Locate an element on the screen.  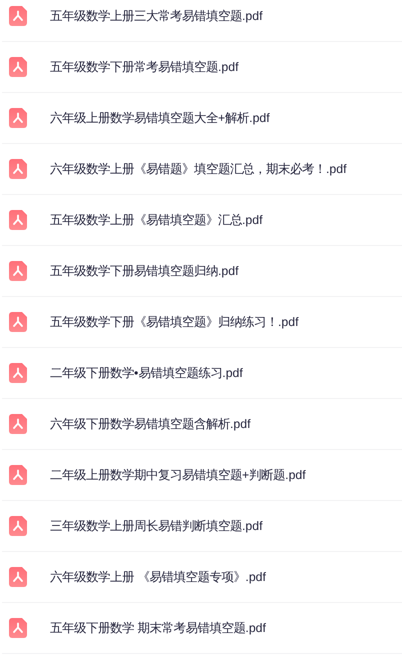
file-name: 五年级数学下册常考易错填空题.pdf is located at coordinates (144, 67).